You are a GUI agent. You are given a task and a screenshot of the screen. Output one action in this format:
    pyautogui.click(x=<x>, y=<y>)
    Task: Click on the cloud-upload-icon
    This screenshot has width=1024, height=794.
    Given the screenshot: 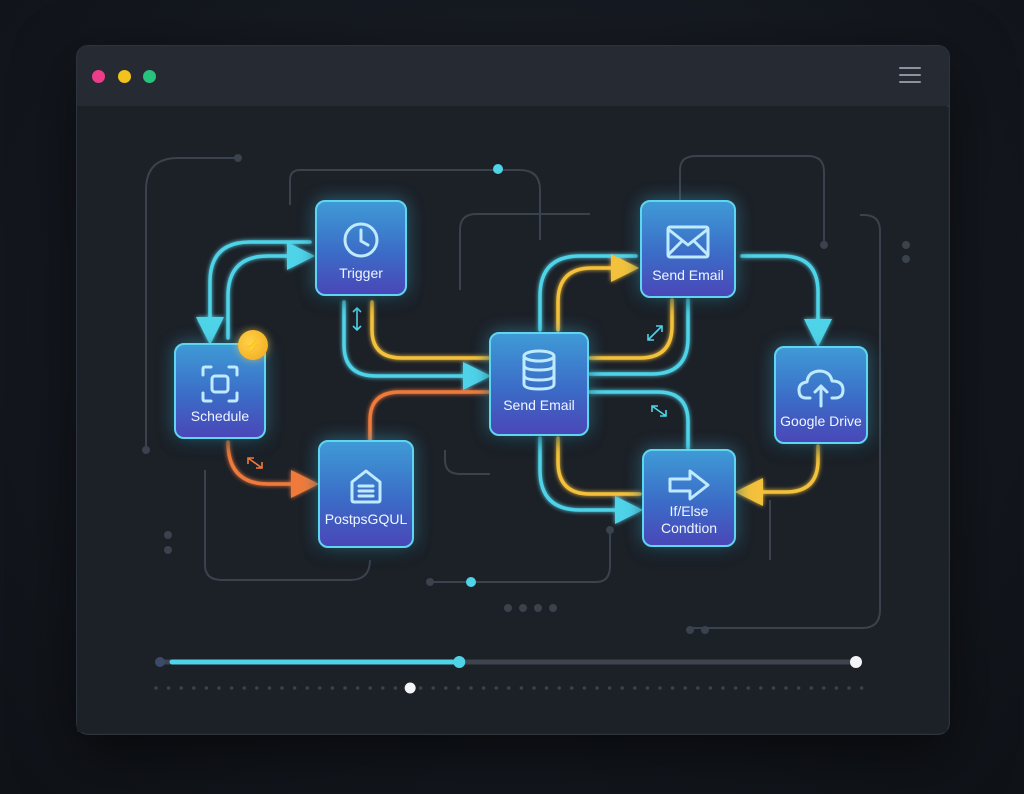 What is the action you would take?
    pyautogui.click(x=821, y=387)
    